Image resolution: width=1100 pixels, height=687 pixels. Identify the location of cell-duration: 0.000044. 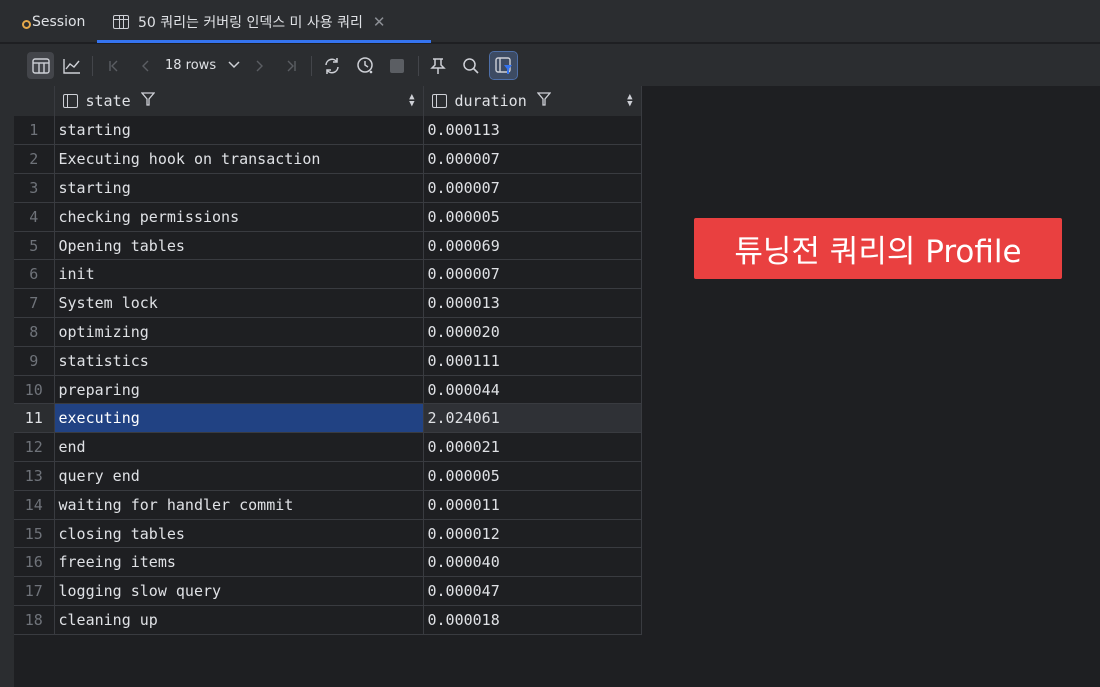
(532, 390).